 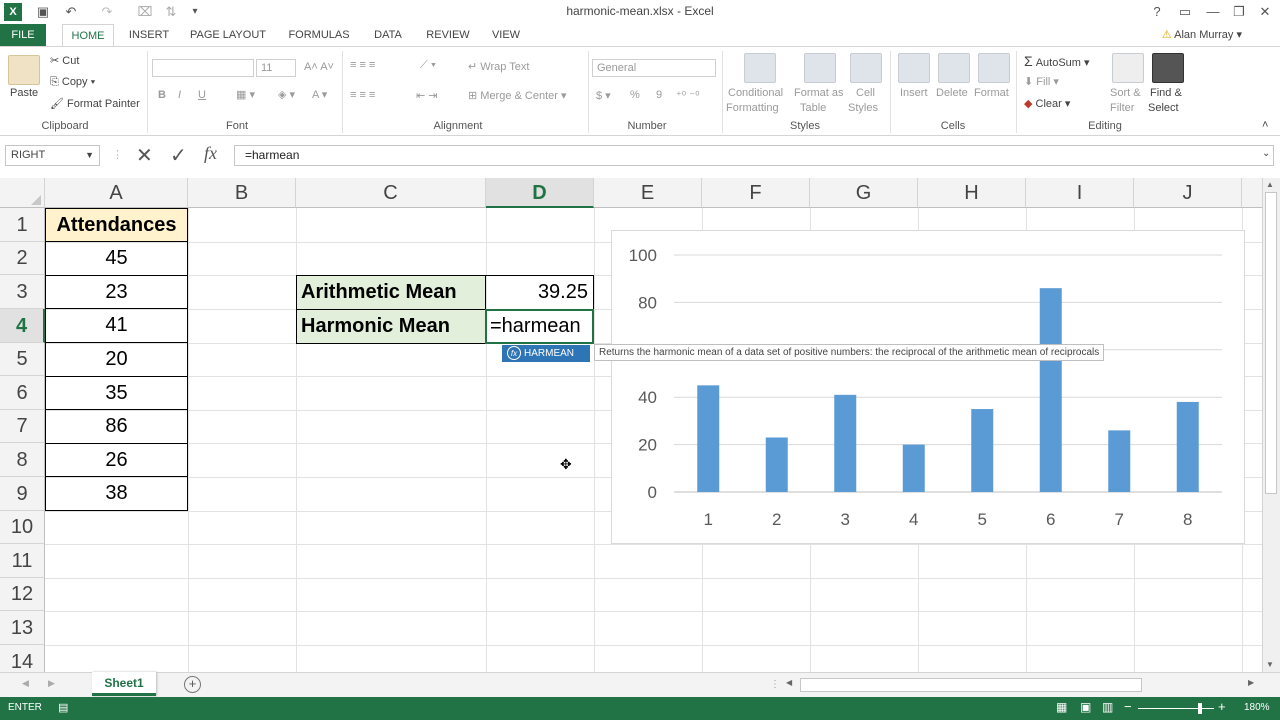 What do you see at coordinates (1166, 93) in the screenshot?
I see `find-select-line1: Find &` at bounding box center [1166, 93].